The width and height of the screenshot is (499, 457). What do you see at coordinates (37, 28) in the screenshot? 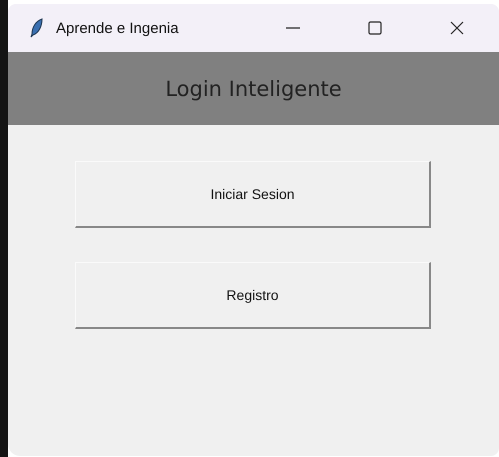
I see `feather-icon` at bounding box center [37, 28].